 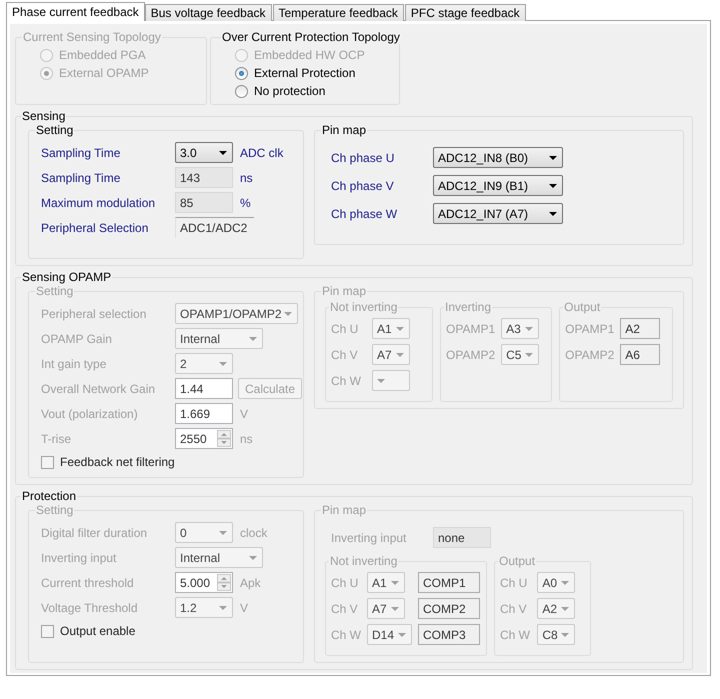 What do you see at coordinates (498, 185) in the screenshot?
I see `dropdown: ADC12_IN9 (B1)` at bounding box center [498, 185].